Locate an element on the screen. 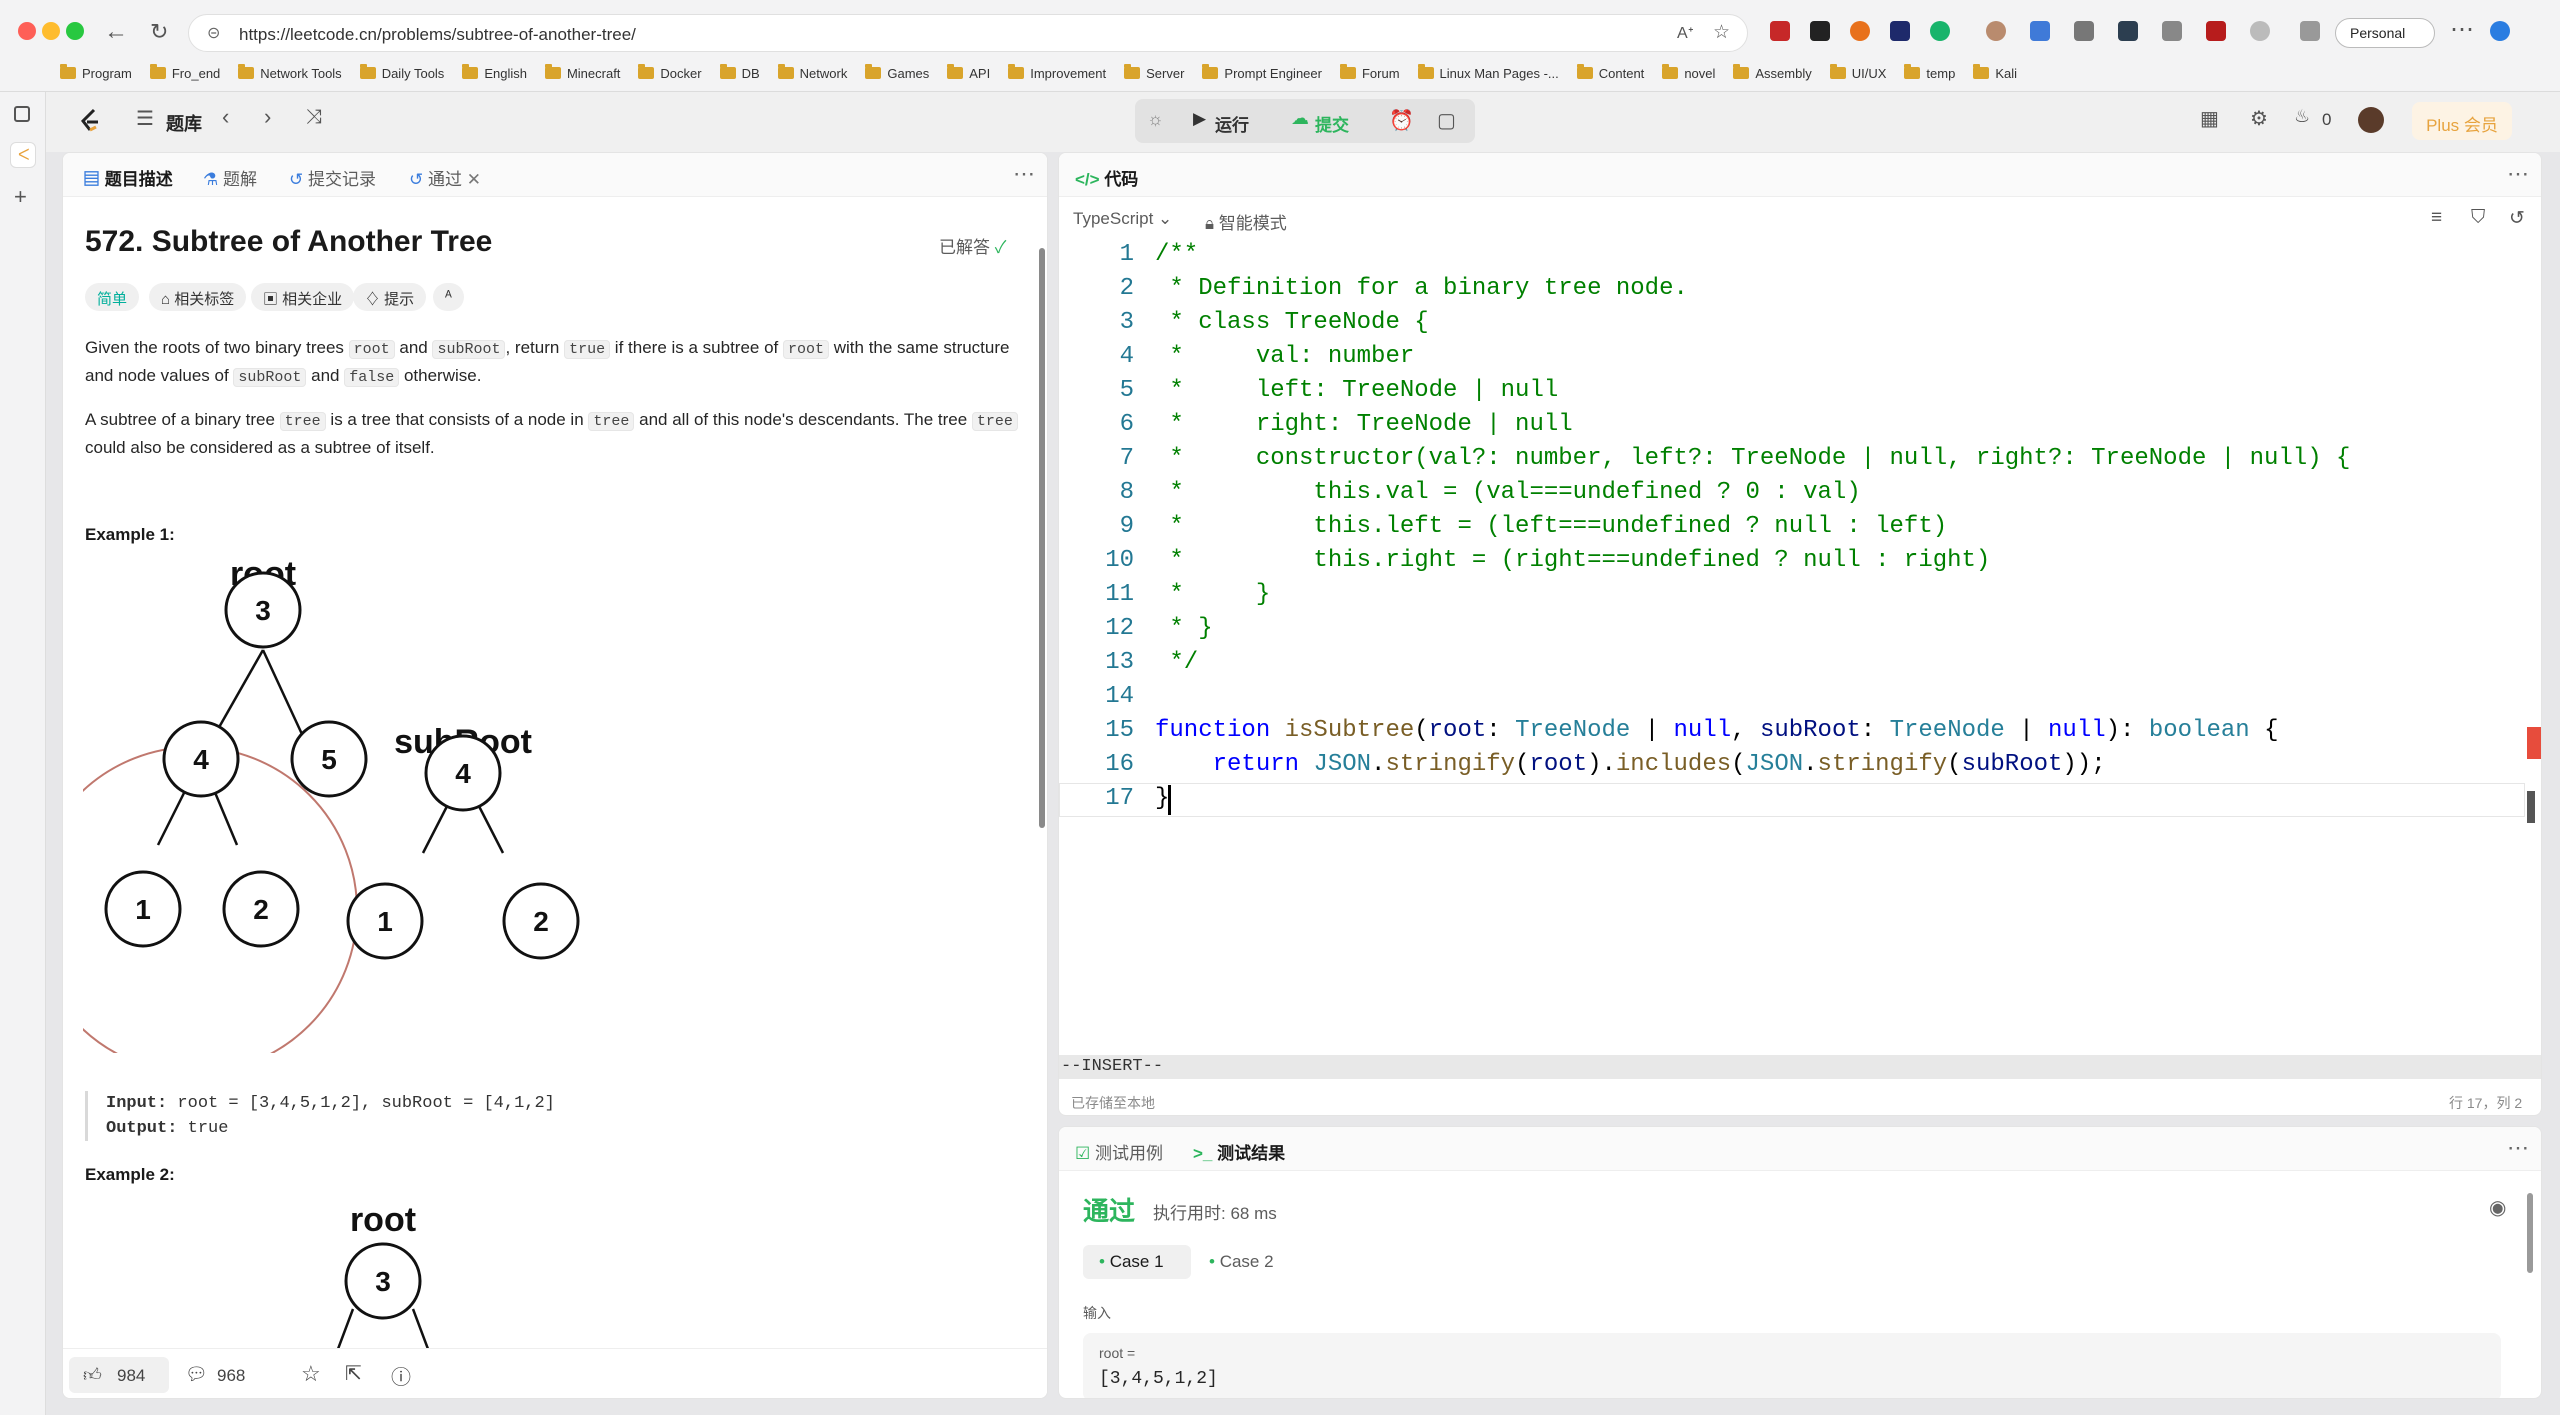 This screenshot has width=2560, height=1415. bookmark-item: API is located at coordinates (968, 73).